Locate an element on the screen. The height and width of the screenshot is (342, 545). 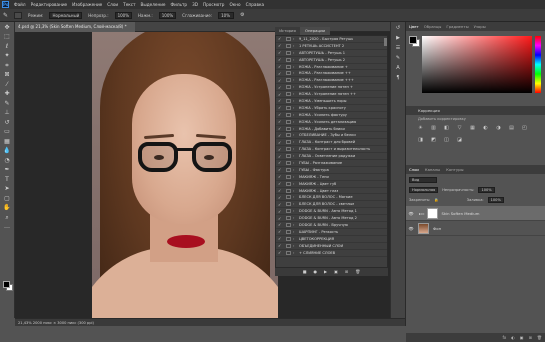
levels-icon: ▥ is located at coordinates (433, 128).